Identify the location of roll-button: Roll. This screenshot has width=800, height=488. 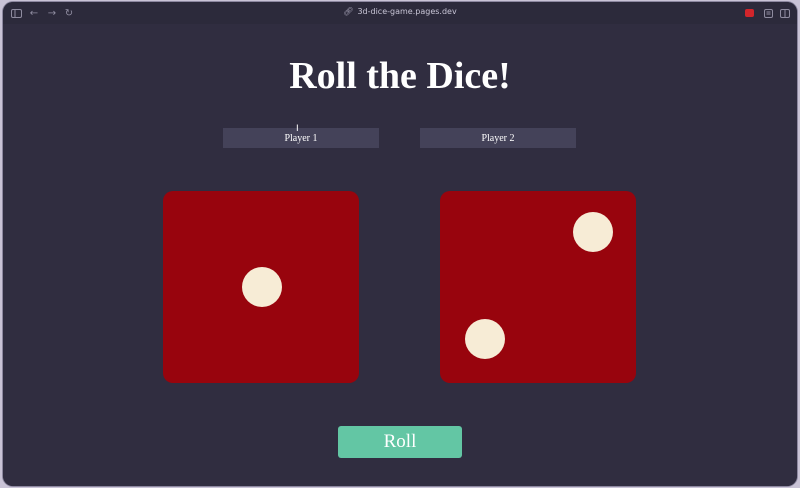
(400, 442).